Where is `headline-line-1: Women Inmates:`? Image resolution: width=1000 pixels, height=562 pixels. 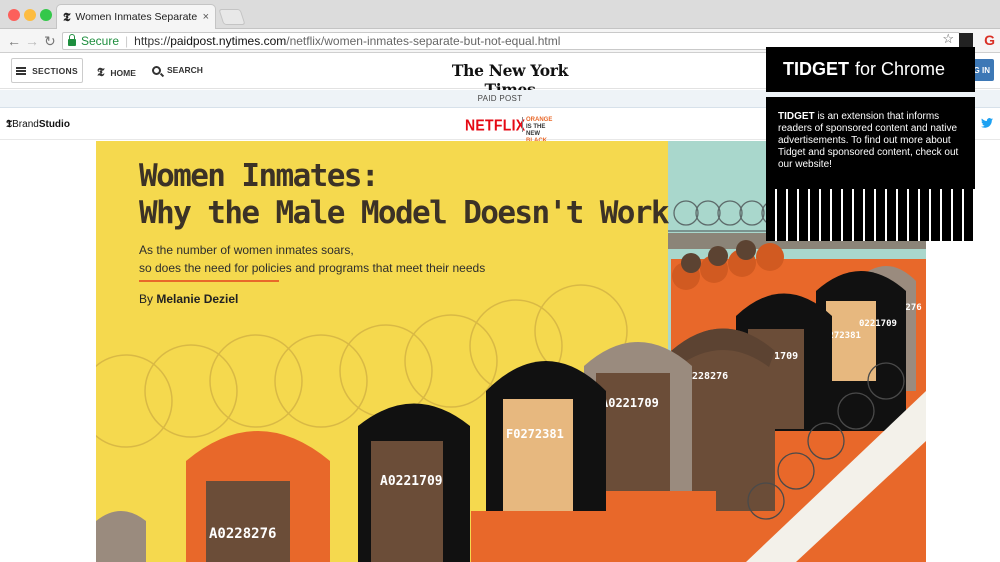 headline-line-1: Women Inmates: is located at coordinates (259, 176).